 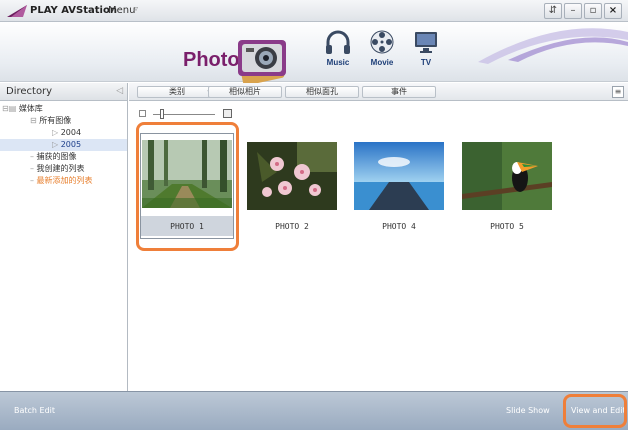 I want to click on maximize-button: ▫, so click(x=593, y=11).